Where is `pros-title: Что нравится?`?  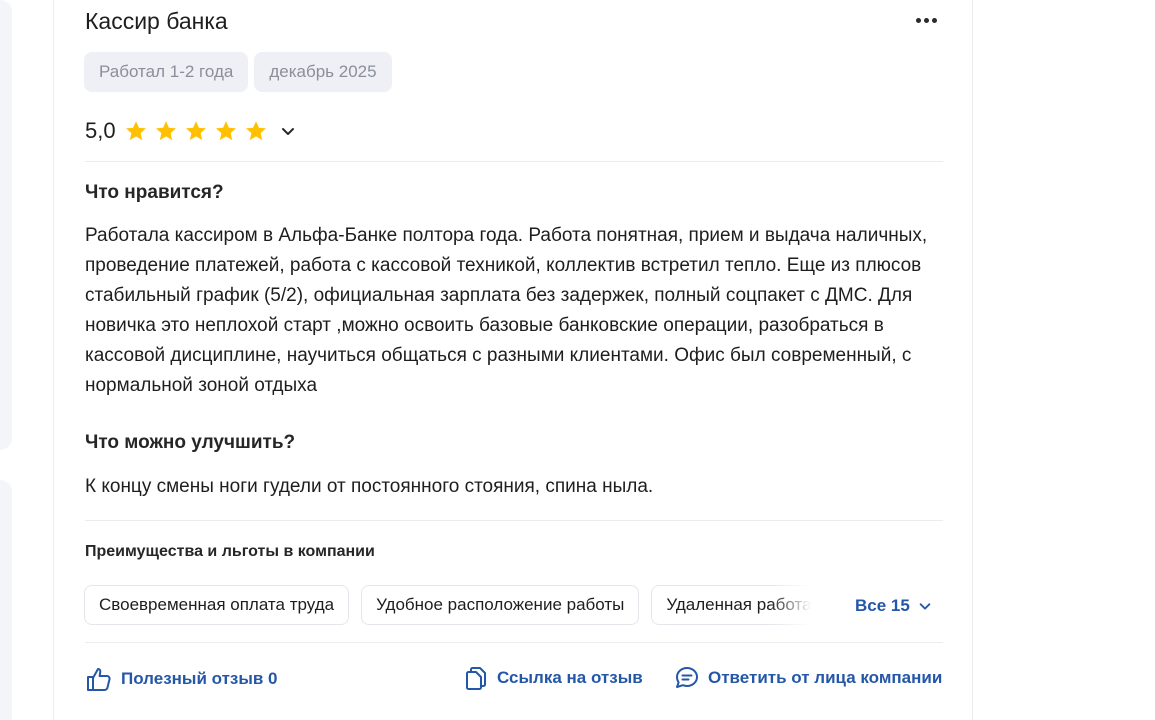 pros-title: Что нравится? is located at coordinates (154, 192).